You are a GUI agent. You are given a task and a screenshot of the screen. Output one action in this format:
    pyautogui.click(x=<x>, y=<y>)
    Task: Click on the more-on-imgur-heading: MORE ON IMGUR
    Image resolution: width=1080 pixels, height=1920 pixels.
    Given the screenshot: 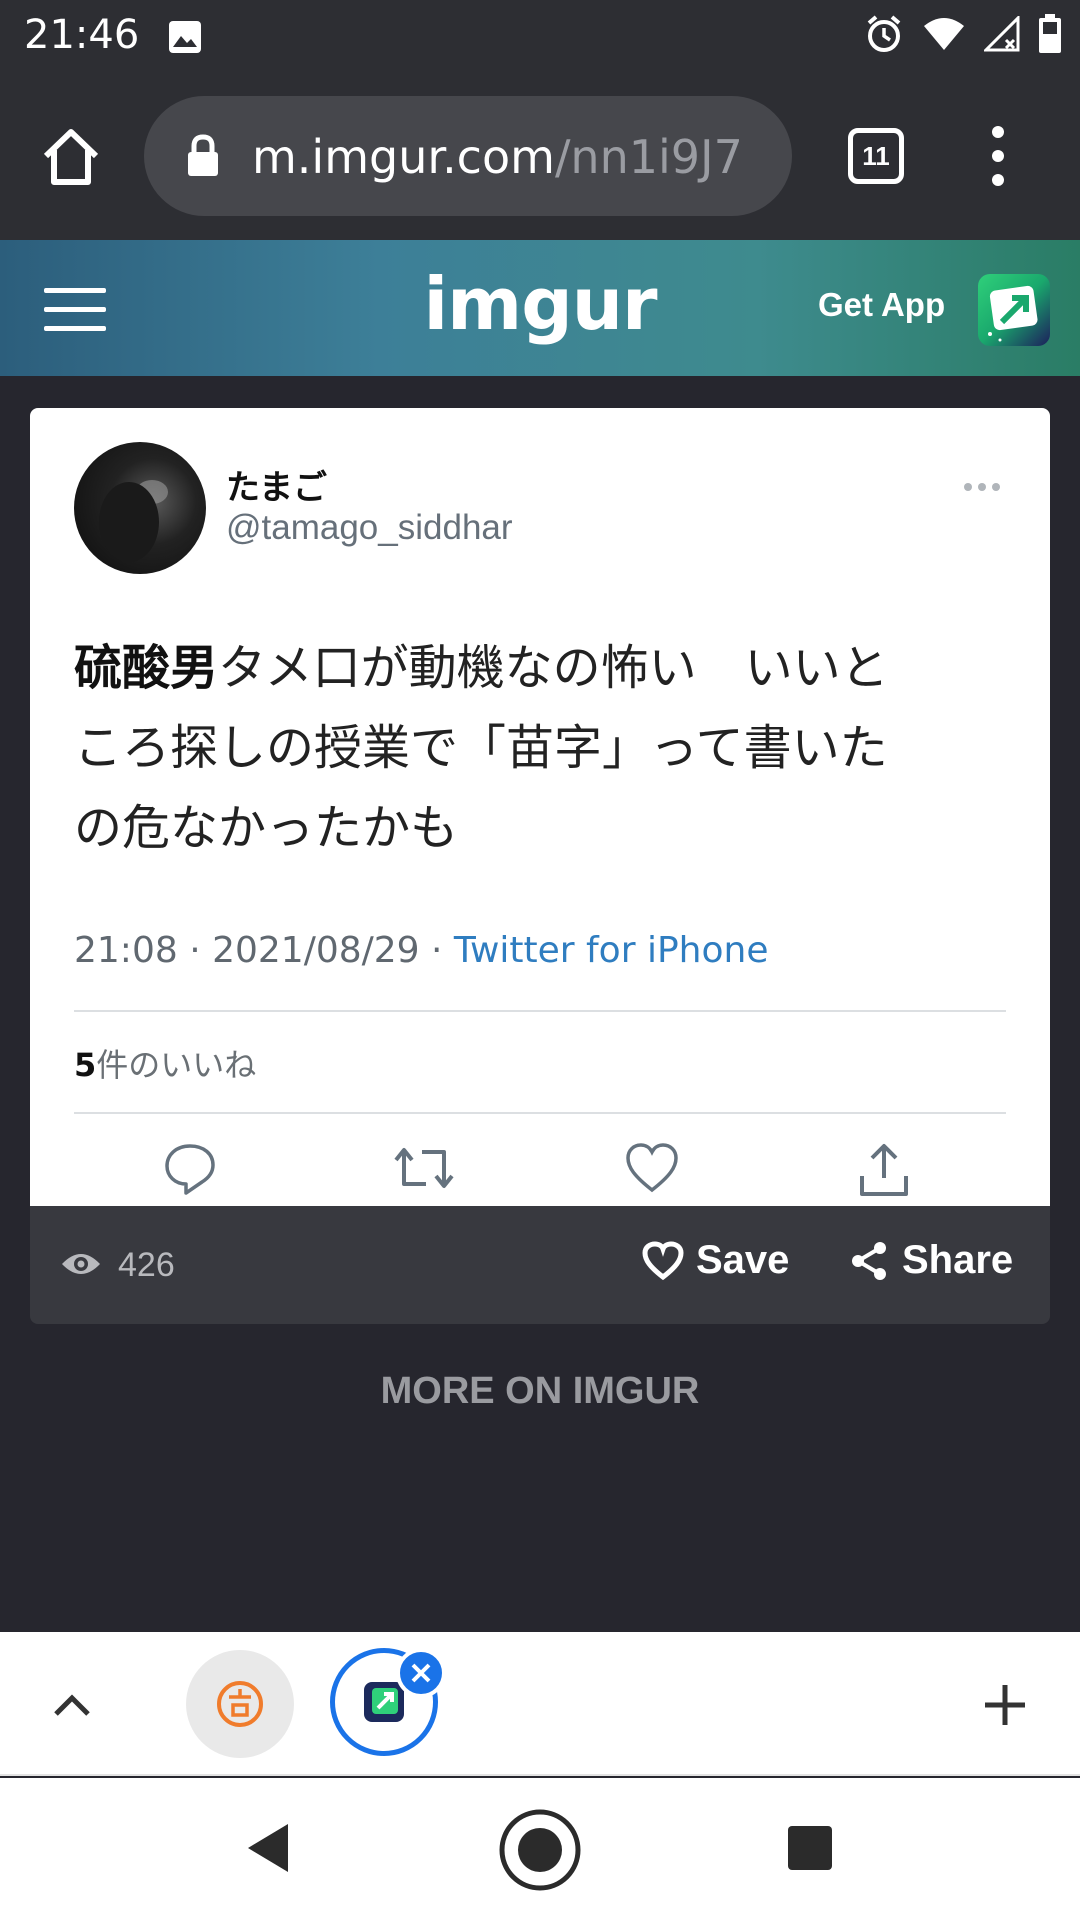 What is the action you would take?
    pyautogui.click(x=540, y=1391)
    